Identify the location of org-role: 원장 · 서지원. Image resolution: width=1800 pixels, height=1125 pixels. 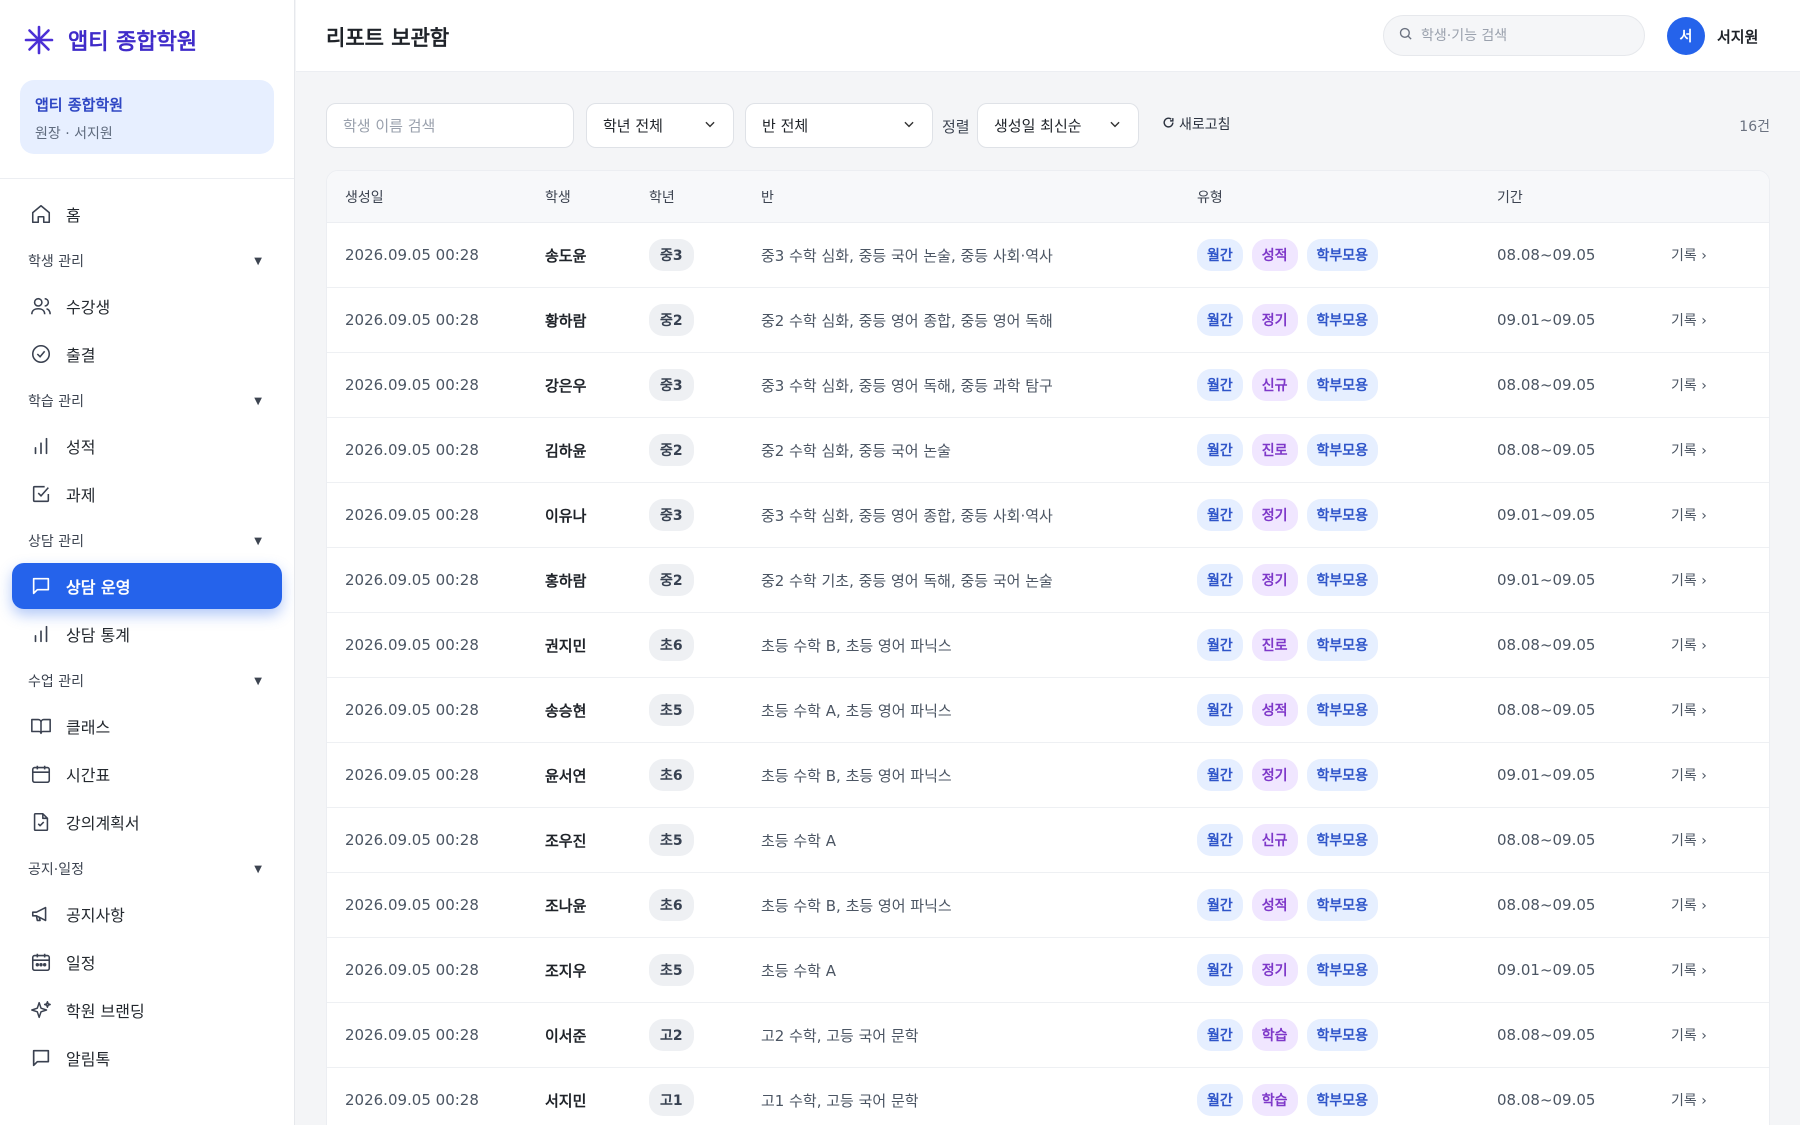
(74, 134).